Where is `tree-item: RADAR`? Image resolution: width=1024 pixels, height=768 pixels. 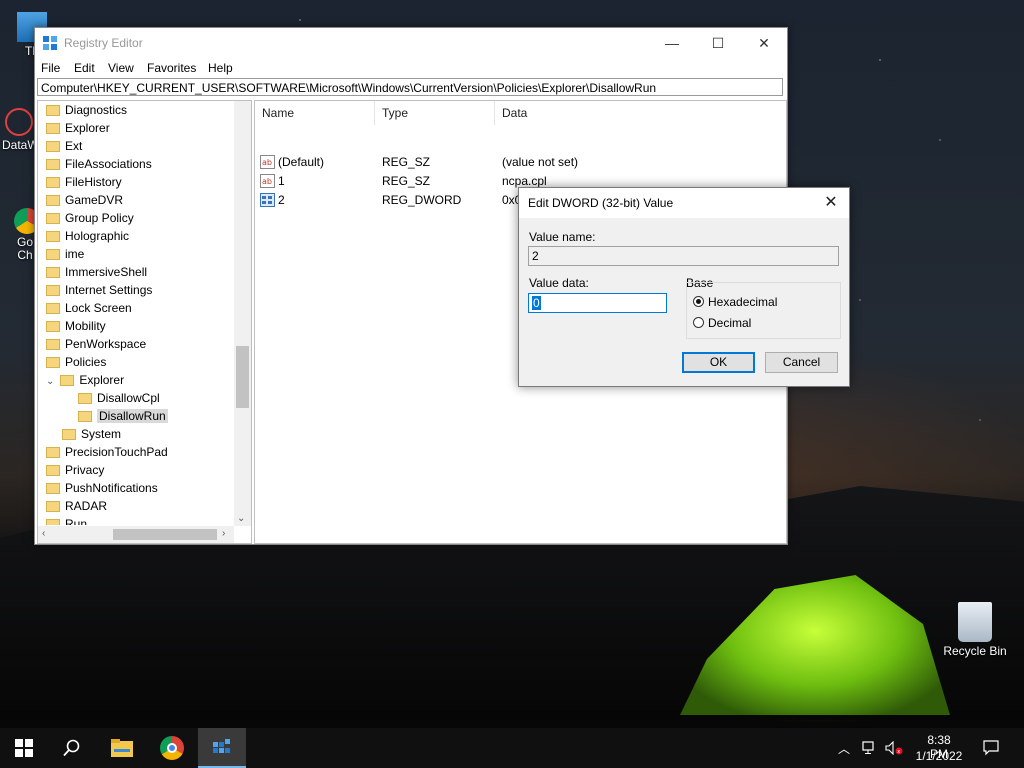 tree-item: RADAR is located at coordinates (76, 506).